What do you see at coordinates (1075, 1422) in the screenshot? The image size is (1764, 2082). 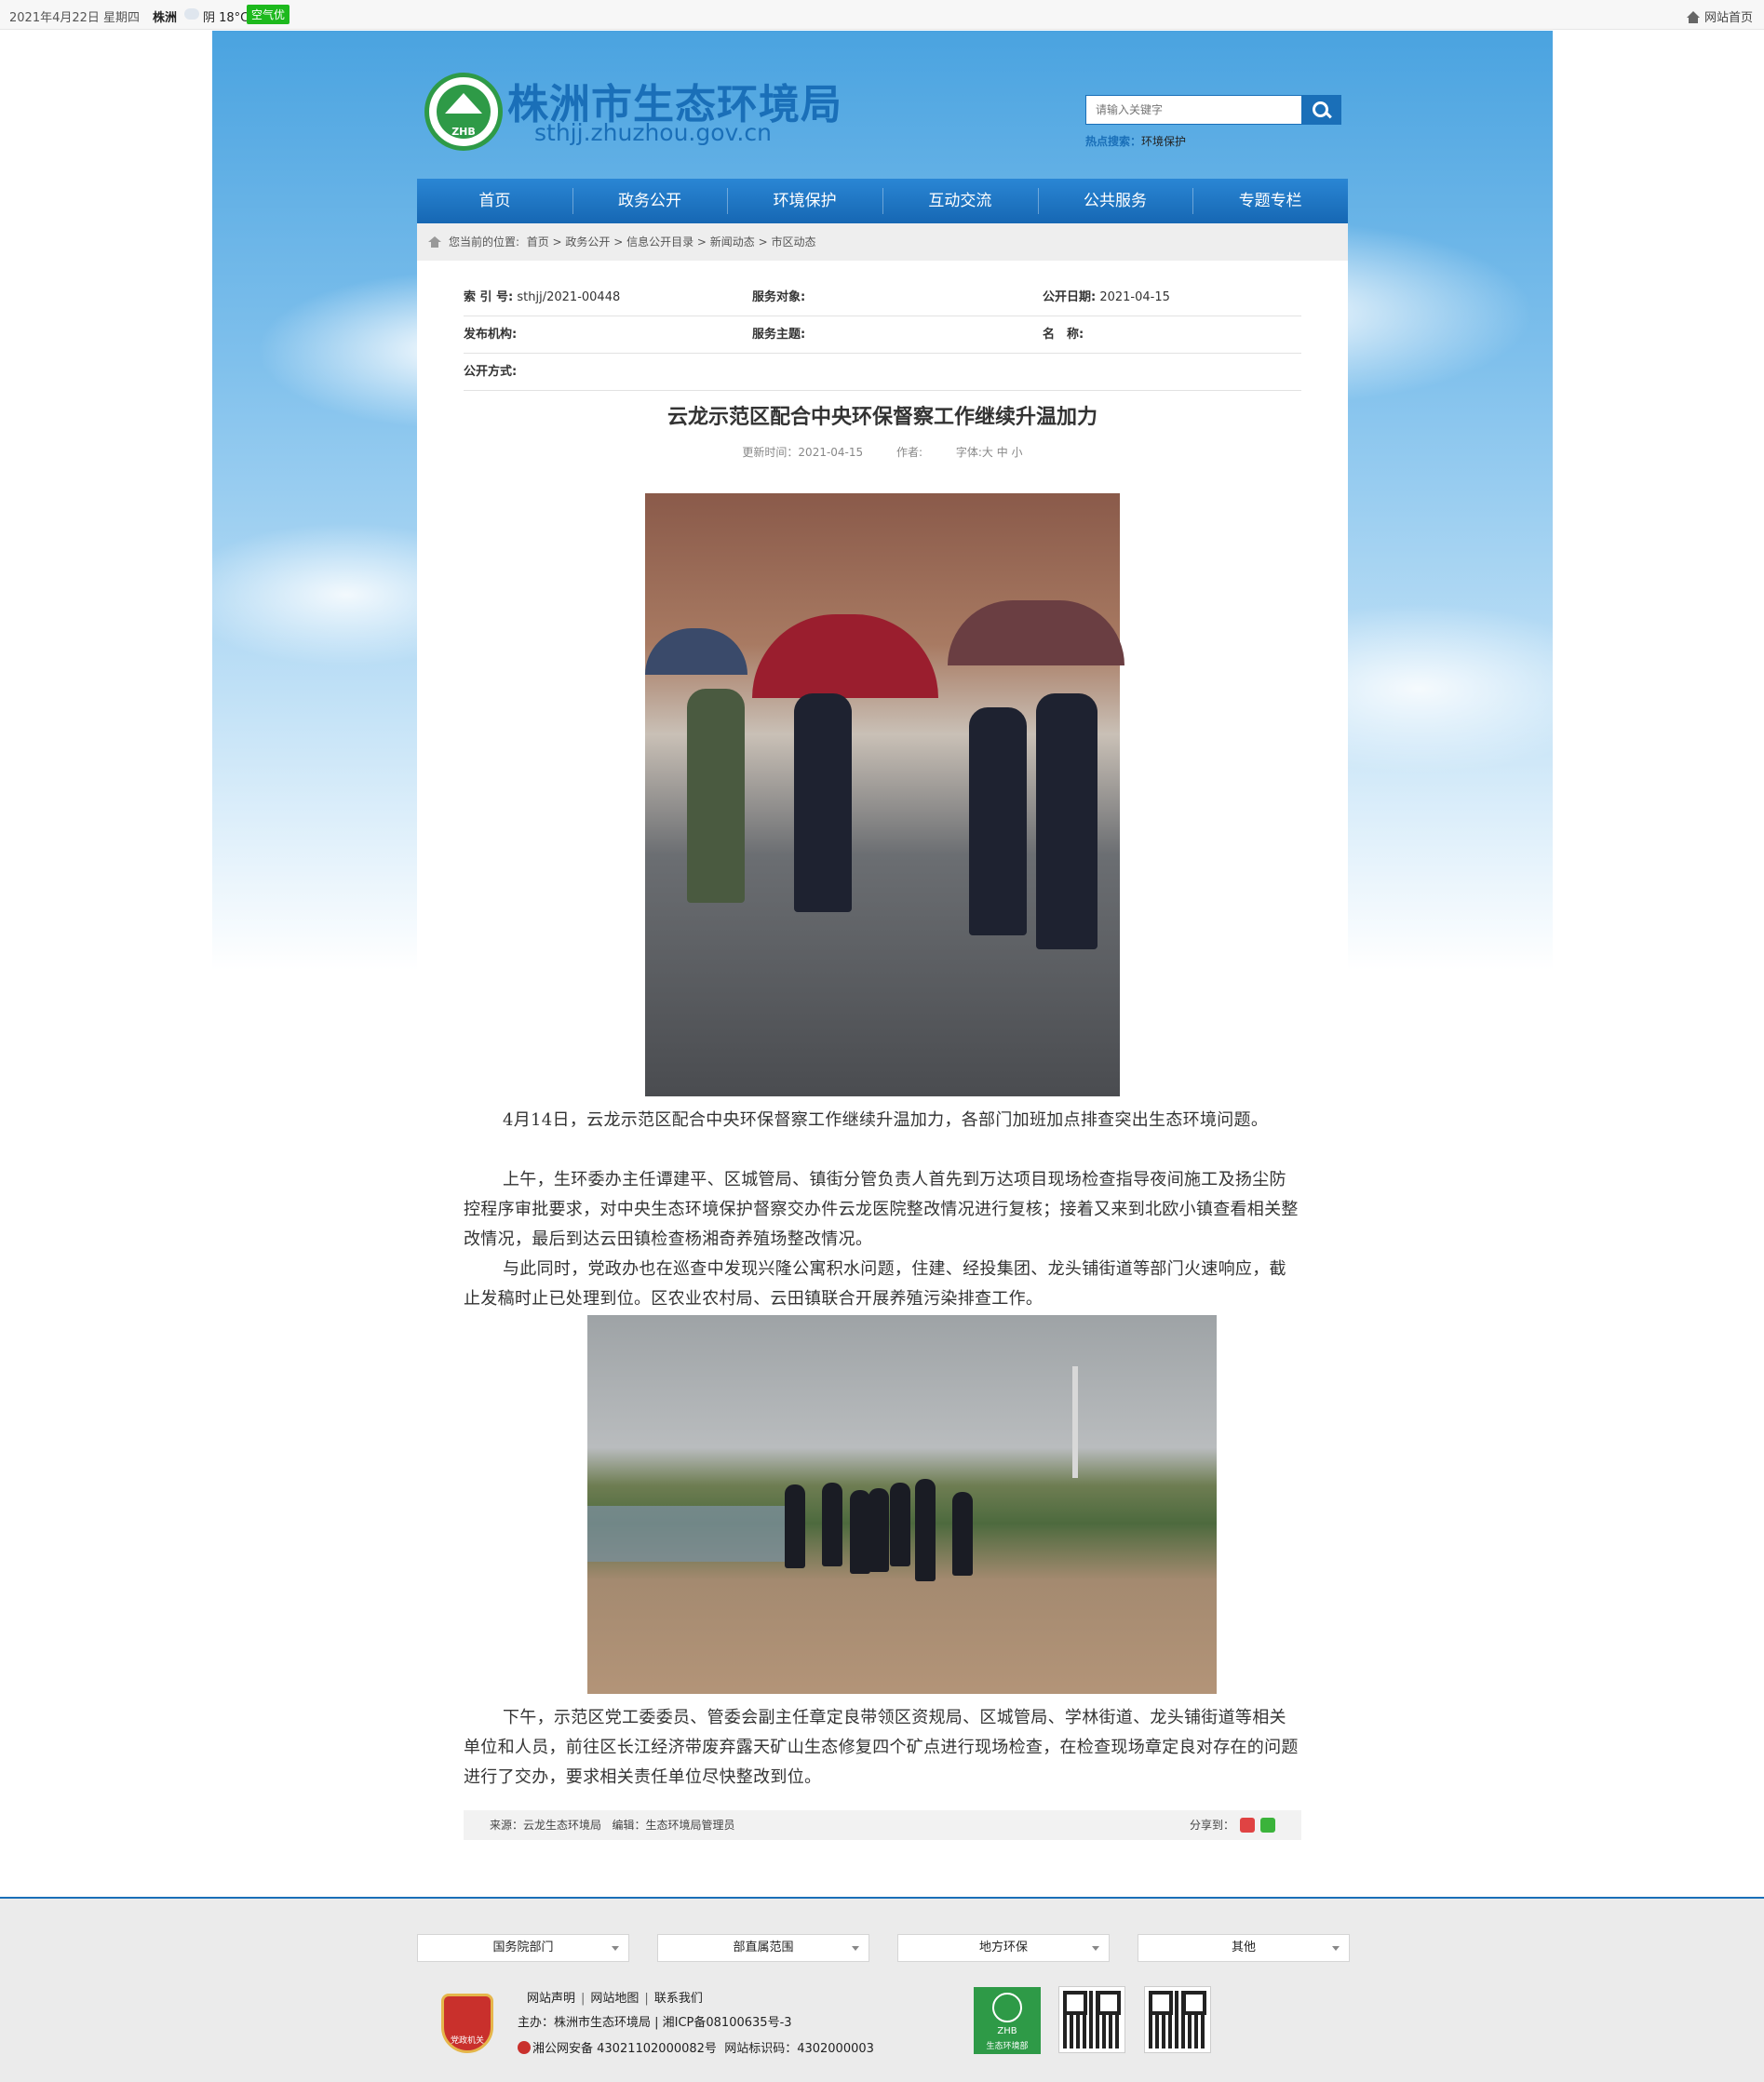 I see `cell-tower-shape` at bounding box center [1075, 1422].